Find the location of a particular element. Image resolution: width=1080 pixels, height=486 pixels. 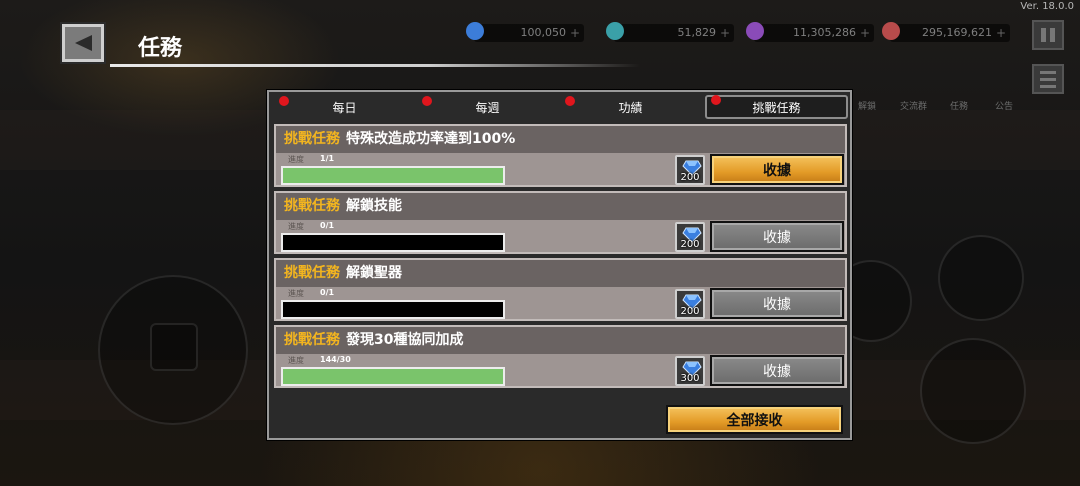

currency-value: 11,305,286 is located at coordinates (824, 32).